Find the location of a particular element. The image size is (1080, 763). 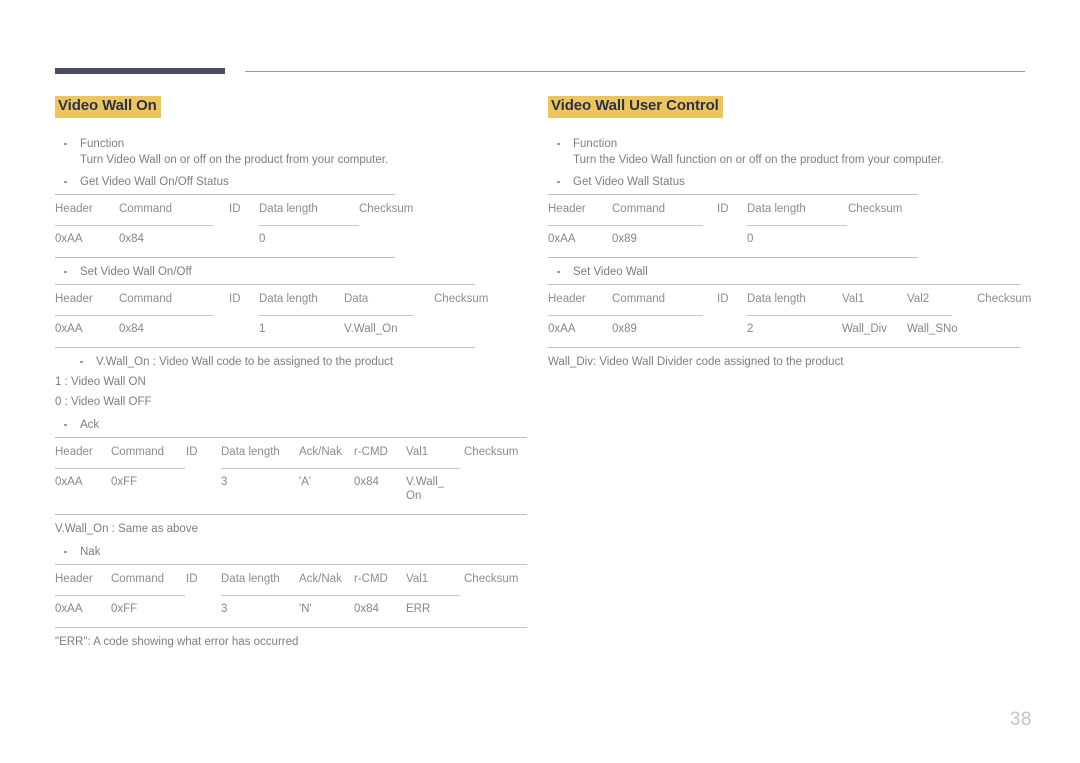

bullet-set-video-wall: Set Video Wall is located at coordinates (788, 272).